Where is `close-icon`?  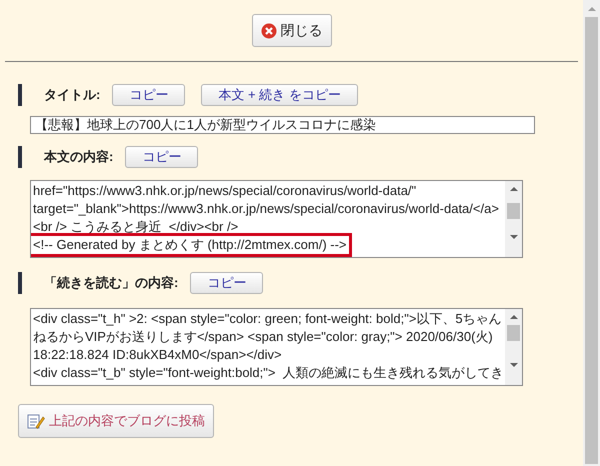 close-icon is located at coordinates (268, 30).